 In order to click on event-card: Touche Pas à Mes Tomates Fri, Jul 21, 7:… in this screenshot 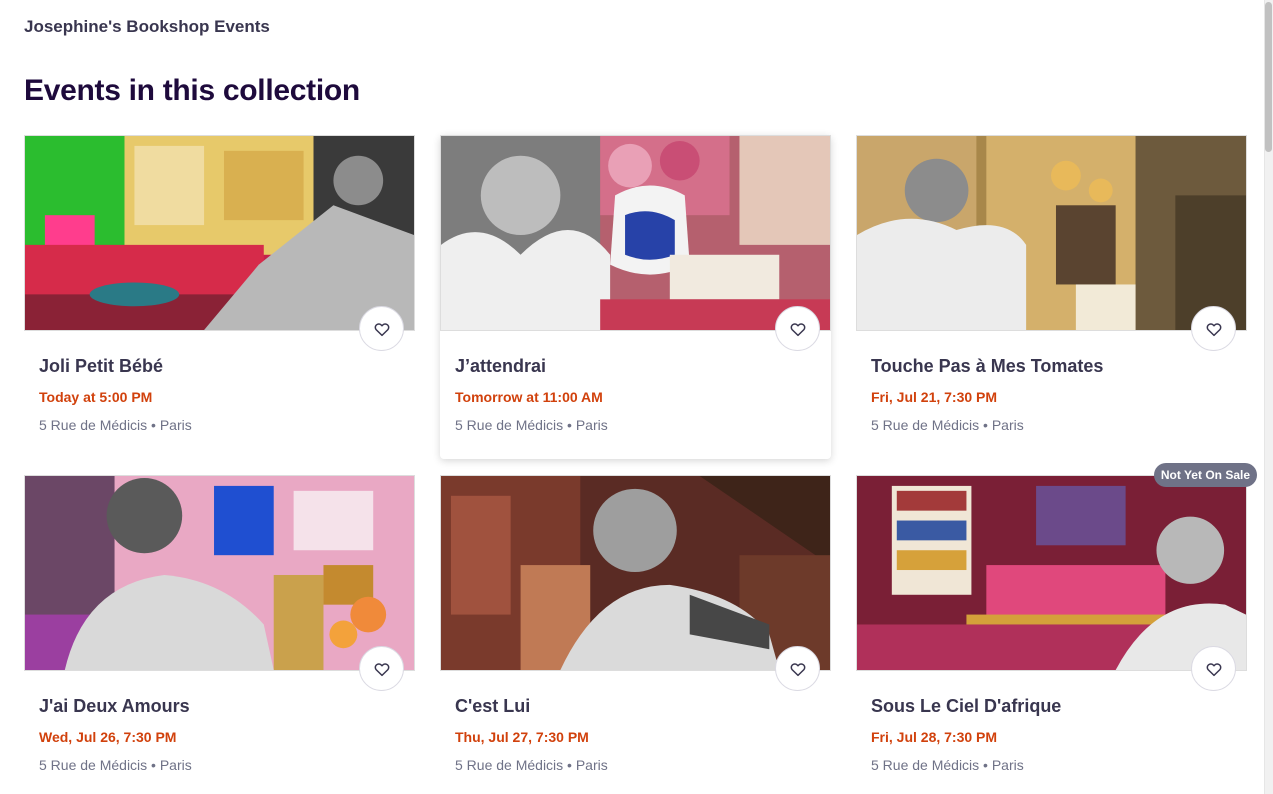, I will do `click(1051, 297)`.